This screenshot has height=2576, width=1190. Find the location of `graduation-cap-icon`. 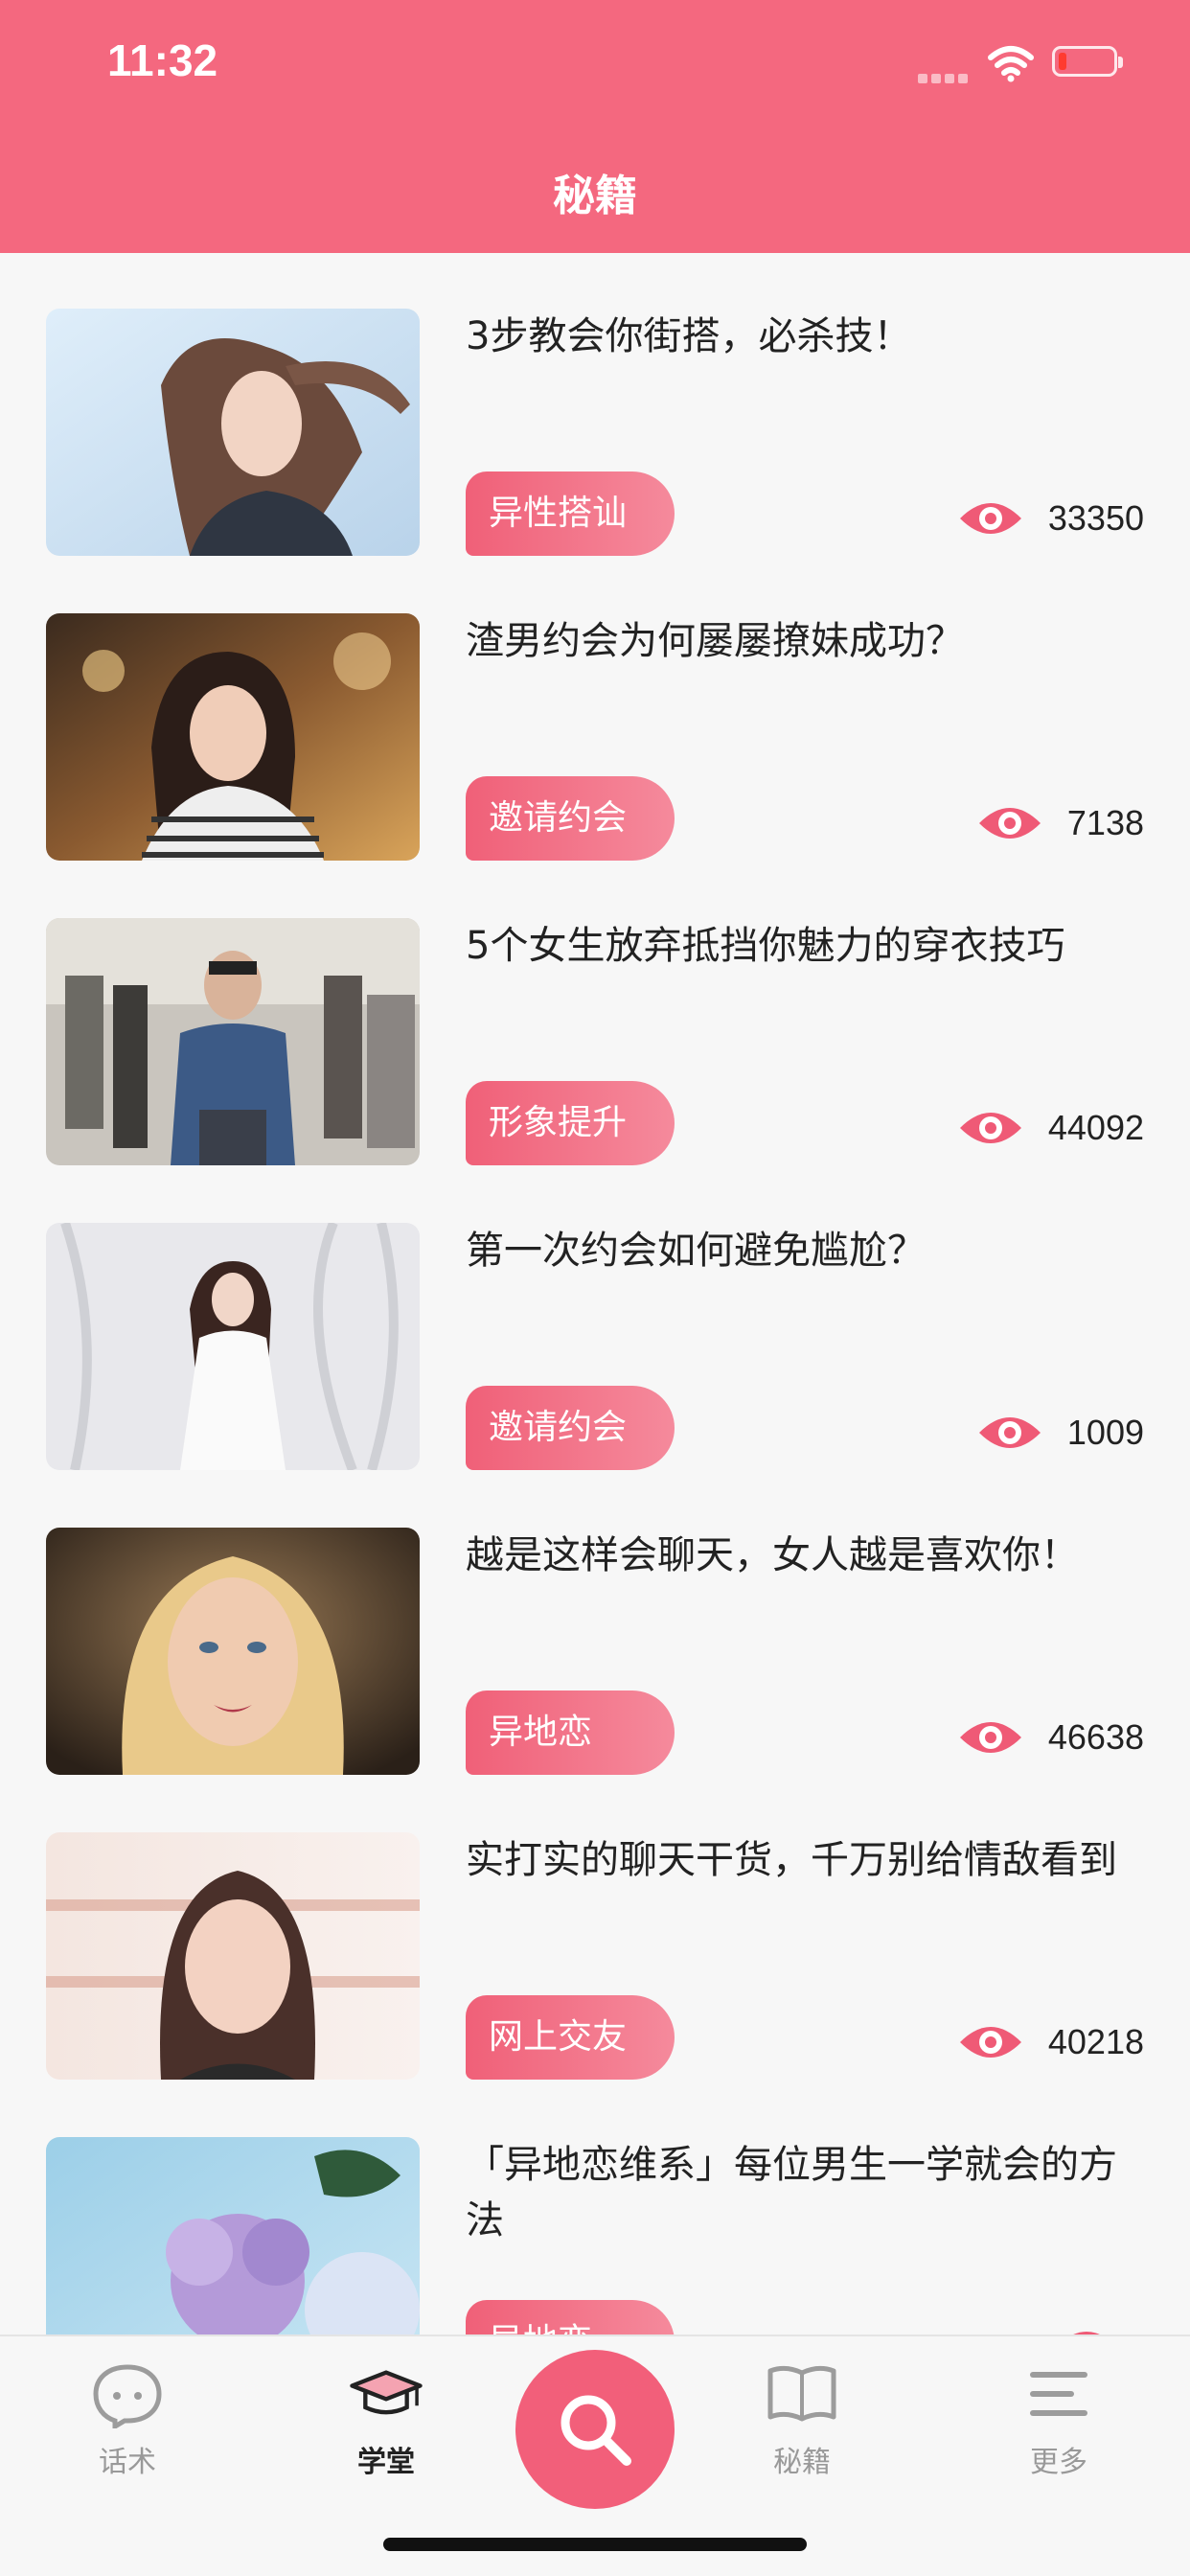

graduation-cap-icon is located at coordinates (387, 2392).